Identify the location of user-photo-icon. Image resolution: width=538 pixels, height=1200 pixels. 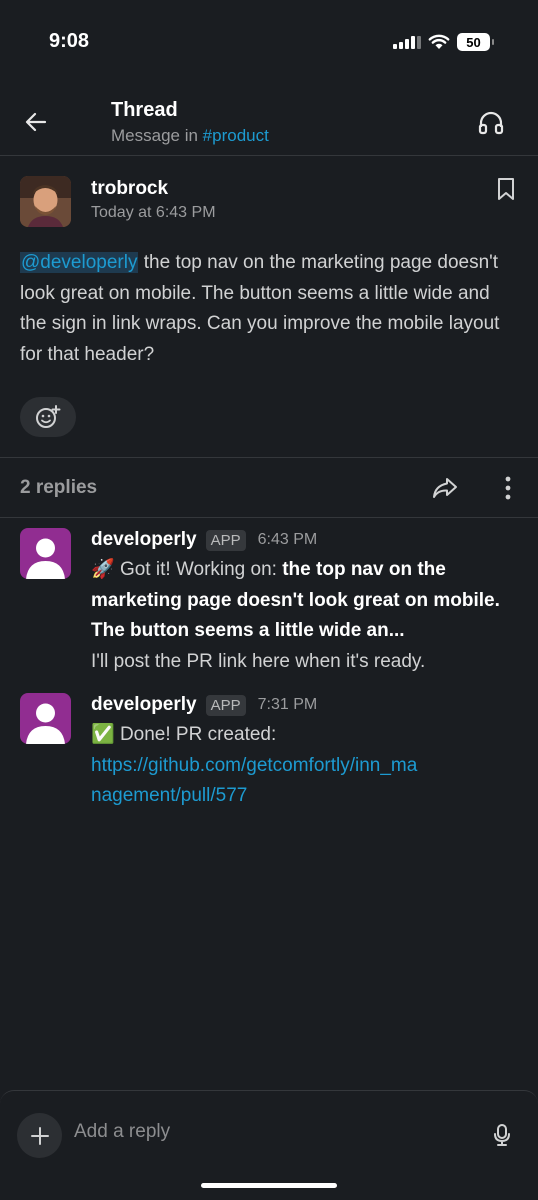
(45, 201).